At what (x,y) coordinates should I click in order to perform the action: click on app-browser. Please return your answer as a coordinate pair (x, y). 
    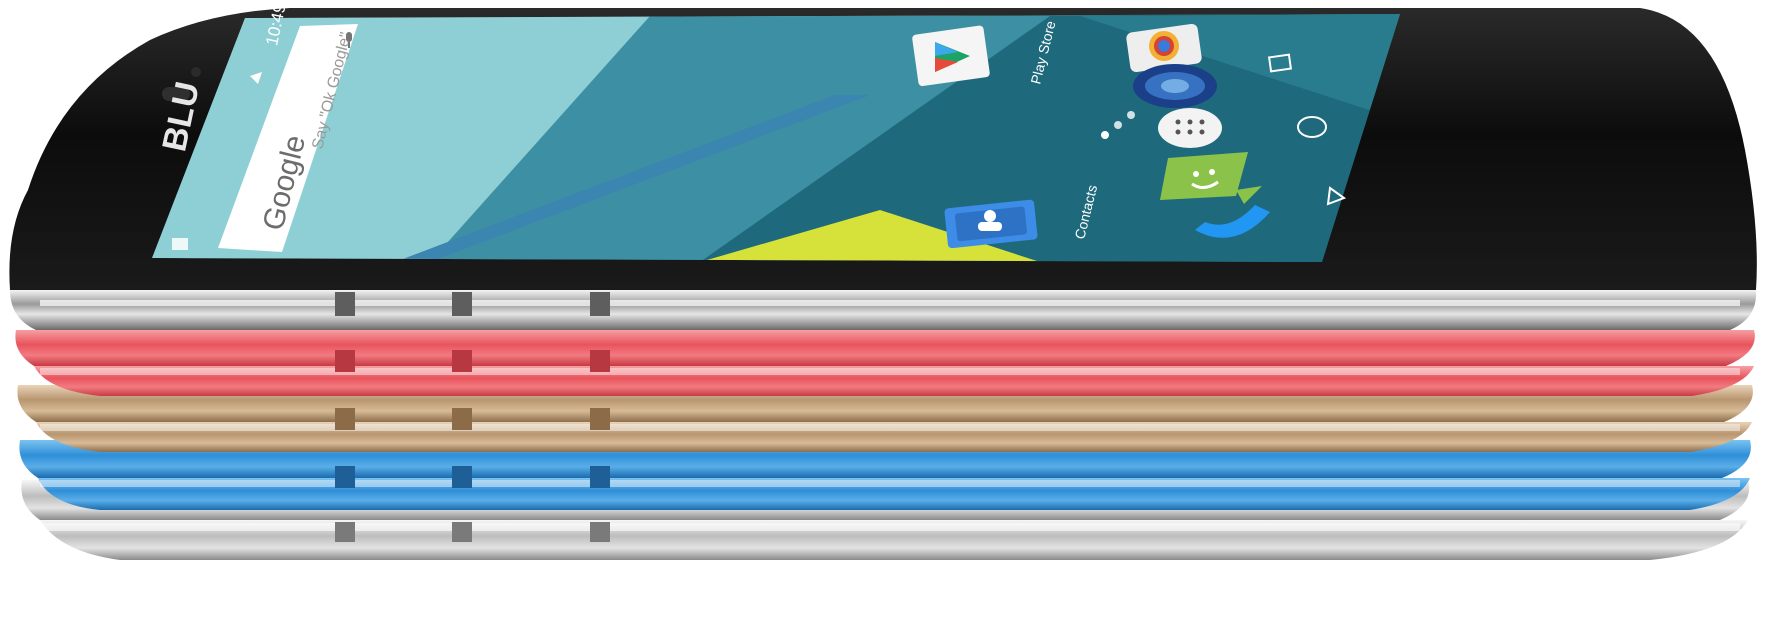
    Looking at the image, I should click on (1175, 86).